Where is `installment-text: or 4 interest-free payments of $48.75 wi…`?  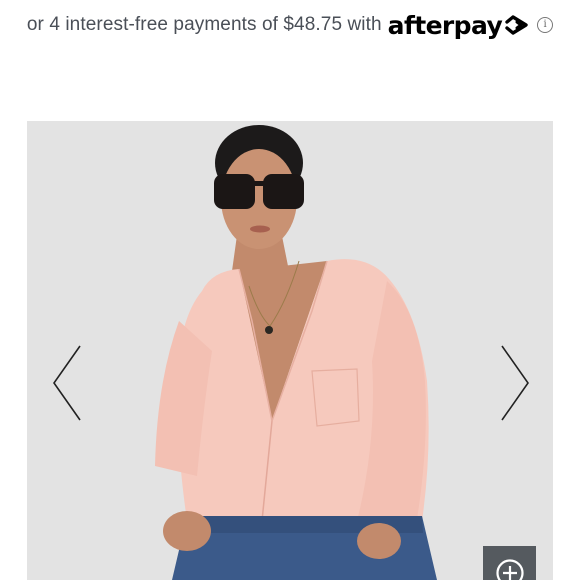 installment-text: or 4 interest-free payments of $48.75 wi… is located at coordinates (204, 24).